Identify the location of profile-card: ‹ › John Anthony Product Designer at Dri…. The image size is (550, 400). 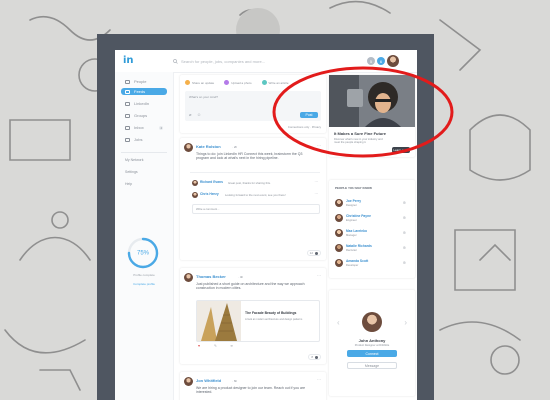
(372, 343).